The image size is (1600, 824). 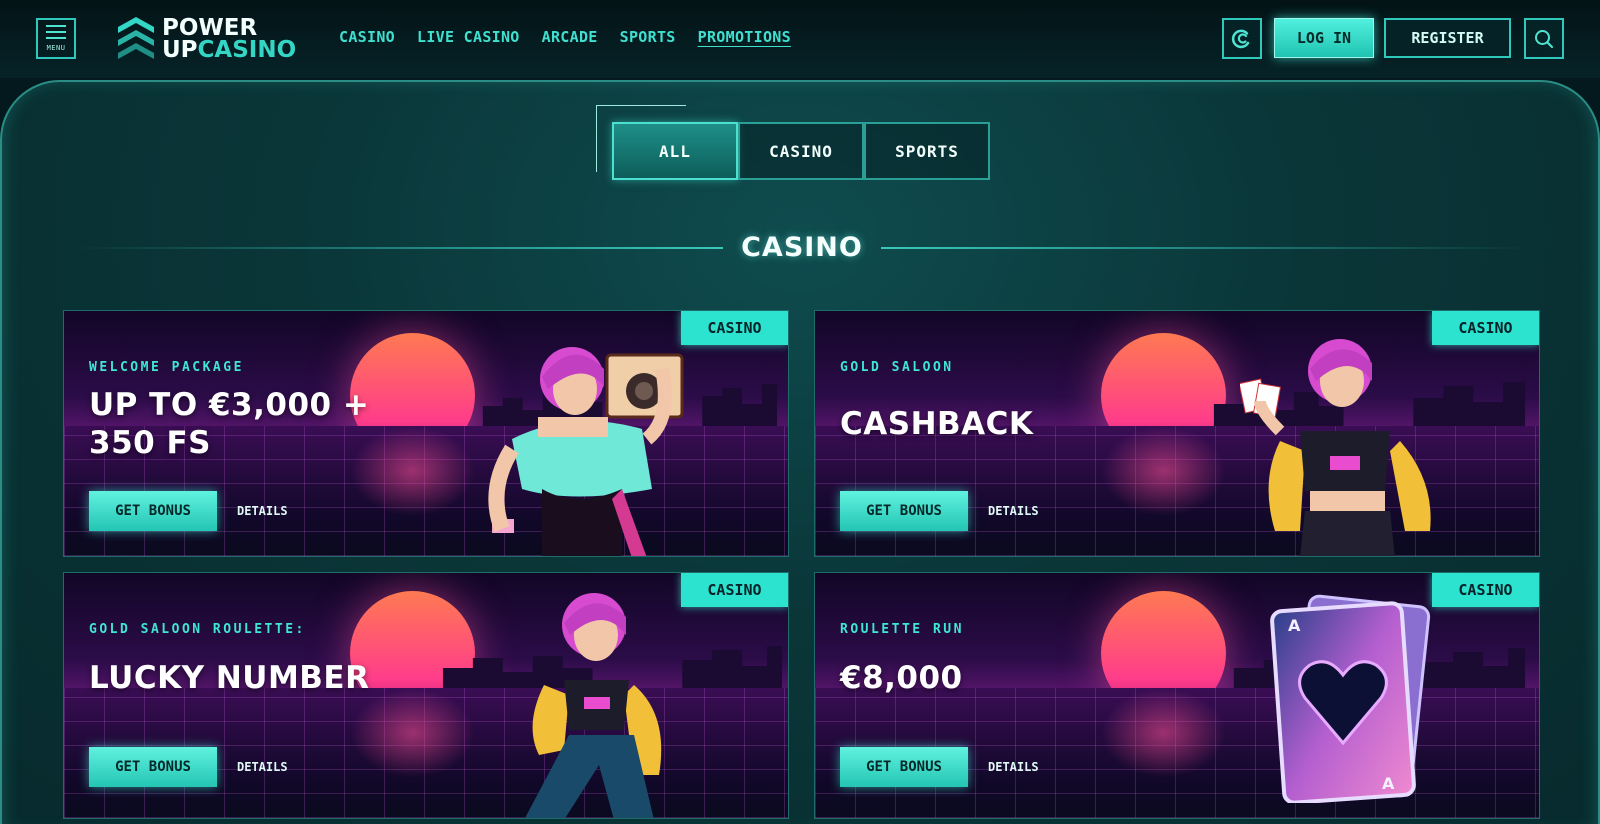 I want to click on tab-sports: SPORTS, so click(x=927, y=151).